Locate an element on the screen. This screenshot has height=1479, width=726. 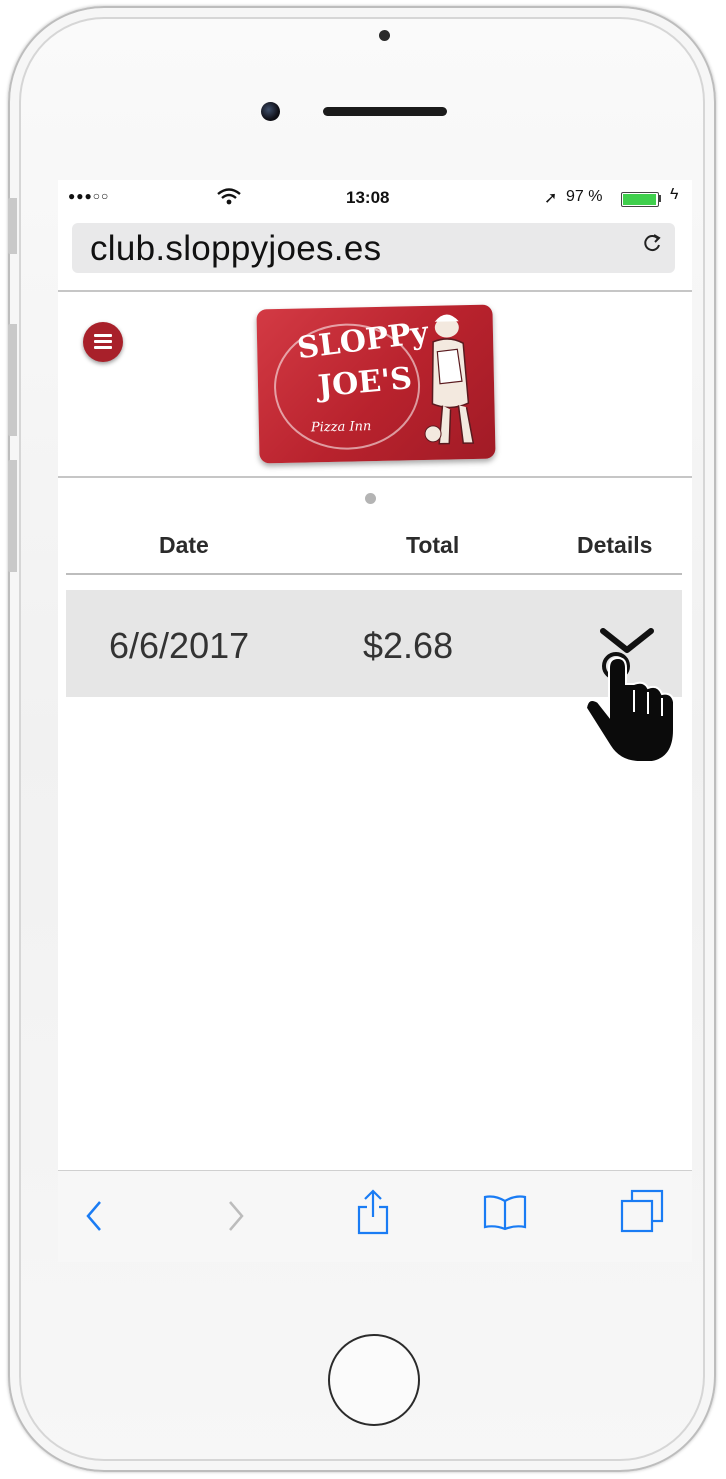
proximity-sensor is located at coordinates (384, 35).